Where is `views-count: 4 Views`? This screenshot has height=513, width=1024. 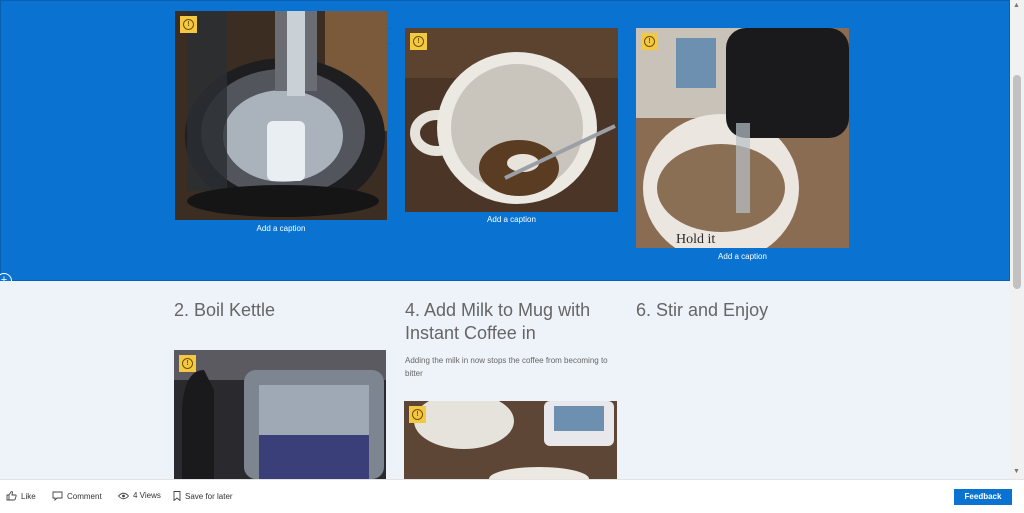
views-count: 4 Views is located at coordinates (139, 495).